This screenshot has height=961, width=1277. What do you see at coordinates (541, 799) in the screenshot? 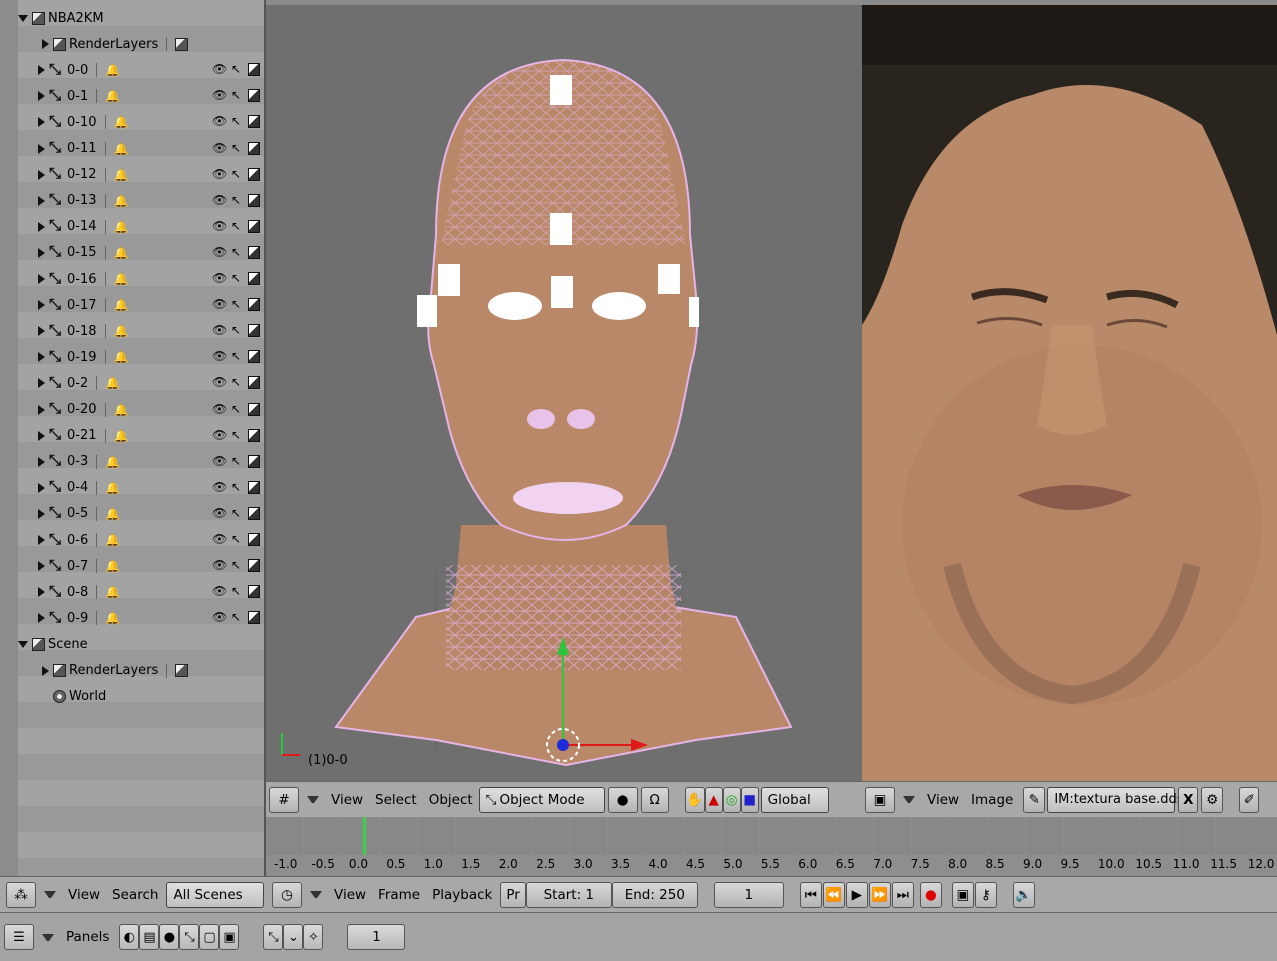
I see `mode-selector: ⤡ Object Mode` at bounding box center [541, 799].